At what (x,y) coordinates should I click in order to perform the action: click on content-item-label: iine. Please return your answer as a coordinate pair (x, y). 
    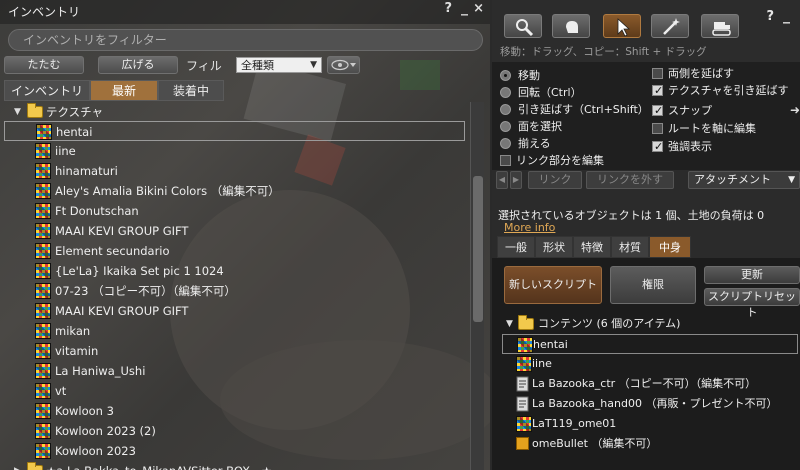
    Looking at the image, I should click on (542, 363).